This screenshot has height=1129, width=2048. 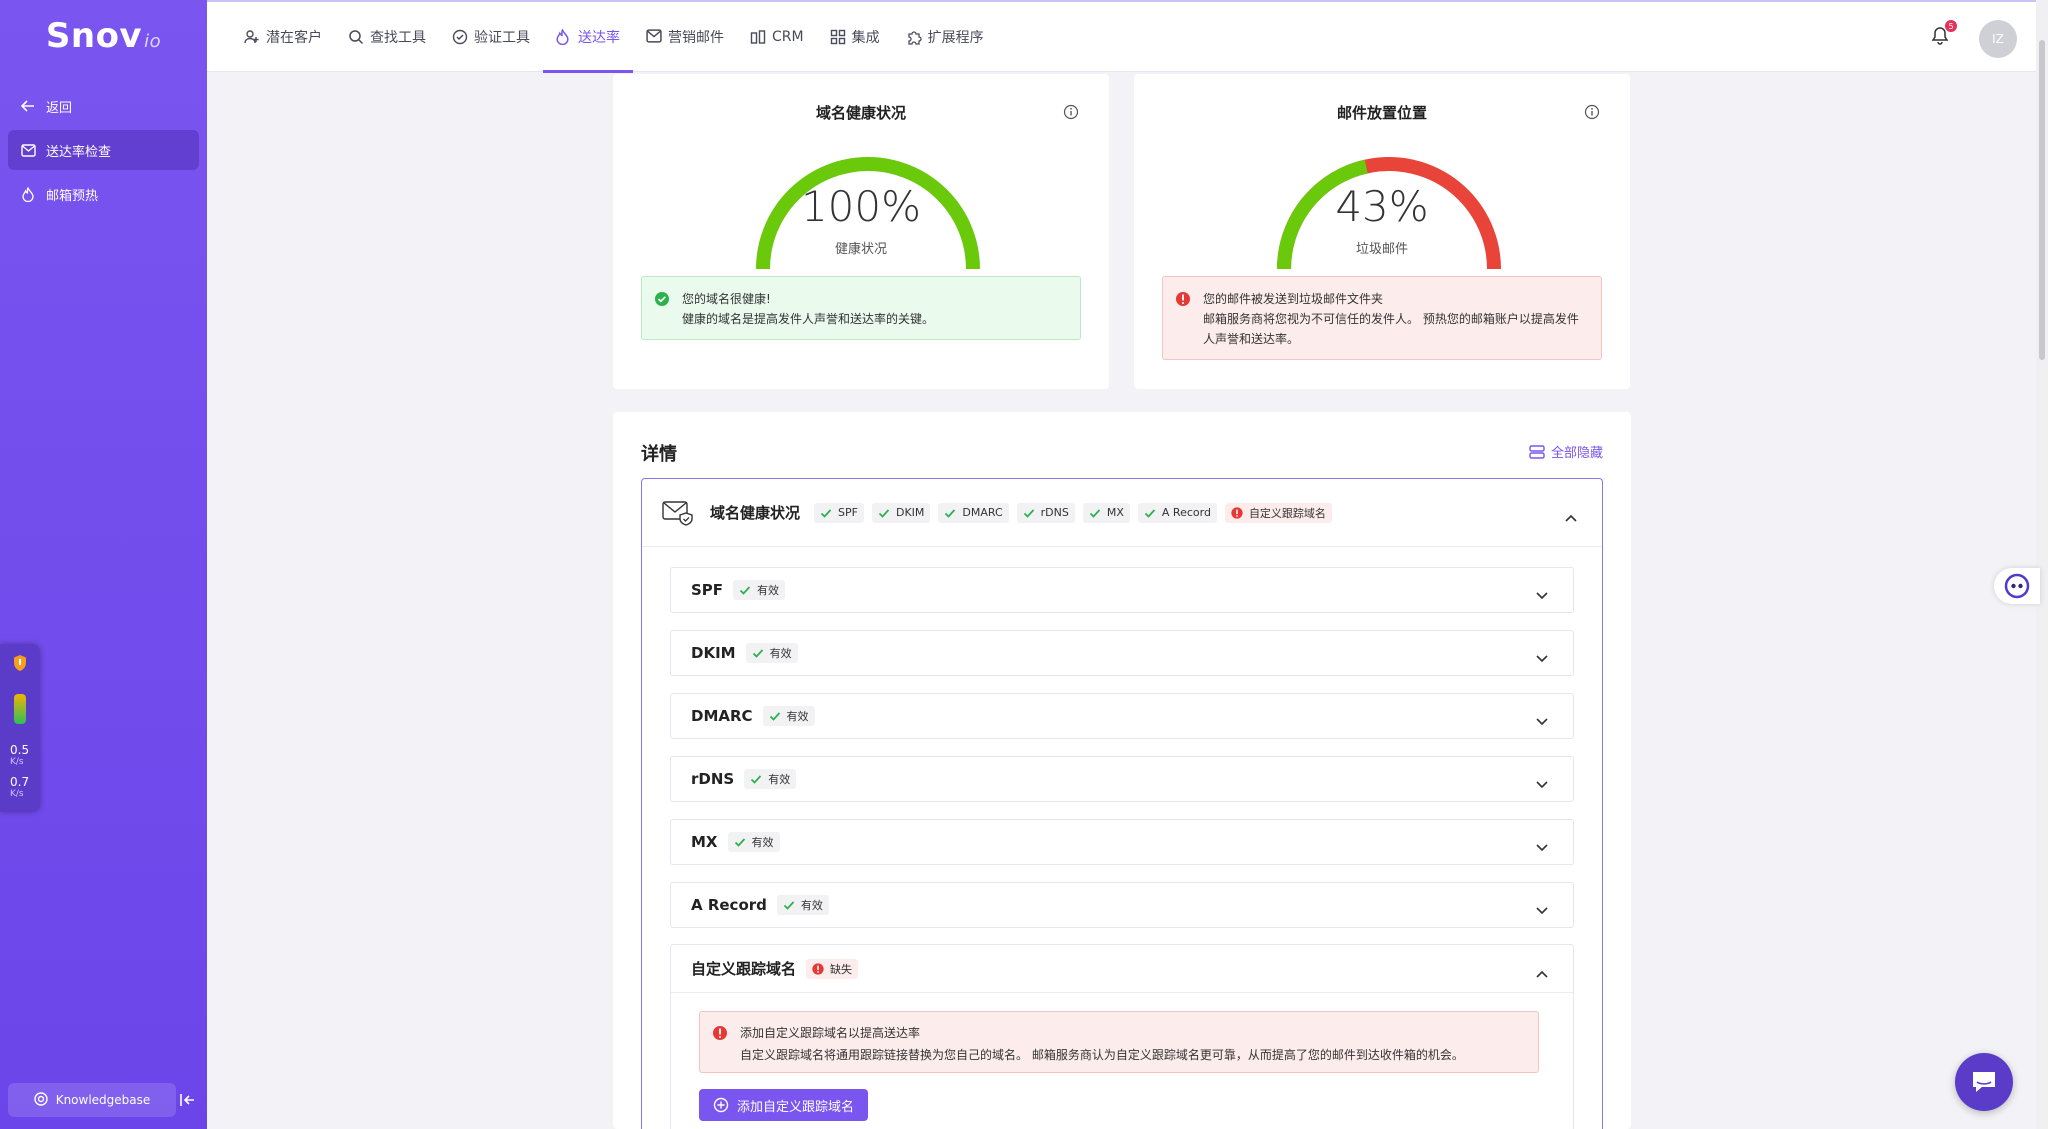 I want to click on mail-icon, so click(x=654, y=37).